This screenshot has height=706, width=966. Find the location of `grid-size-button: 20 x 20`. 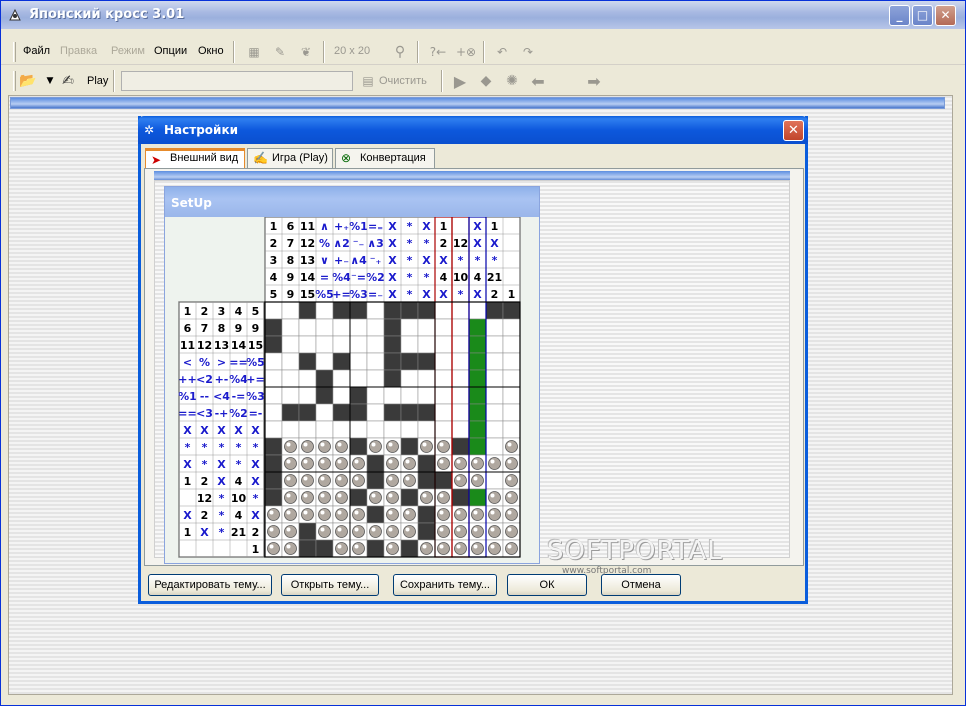

grid-size-button: 20 x 20 is located at coordinates (352, 51).